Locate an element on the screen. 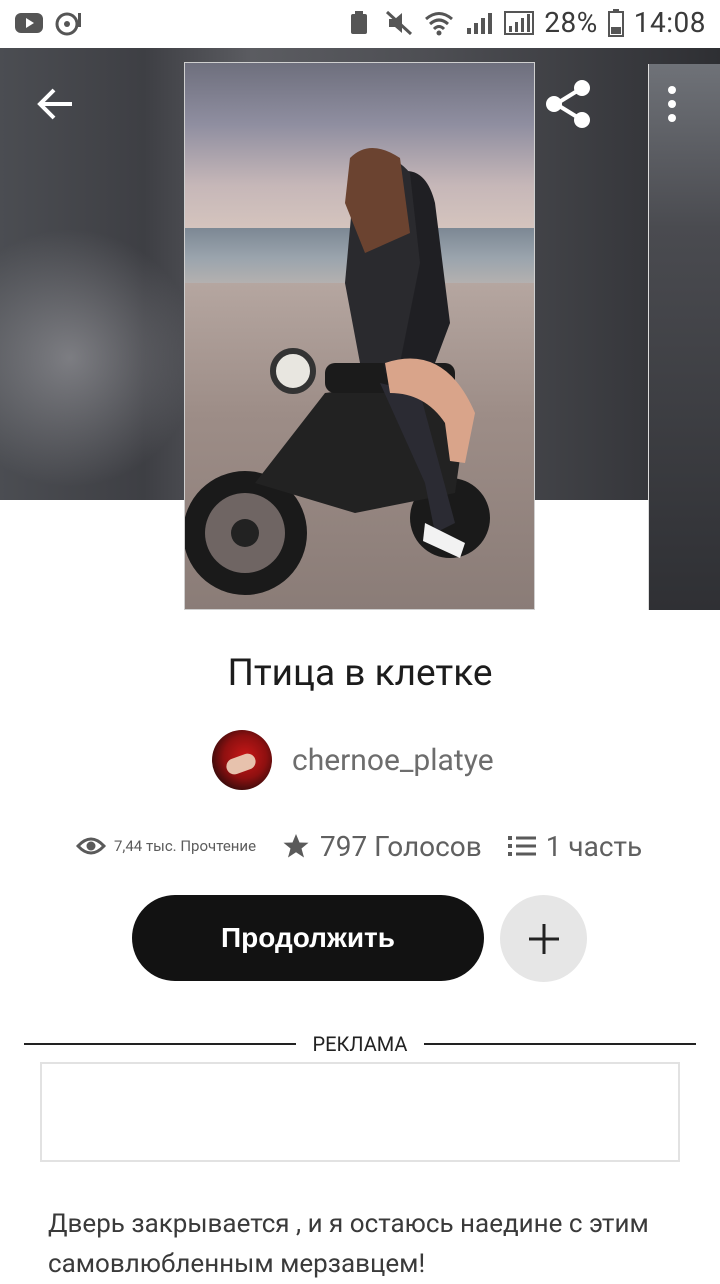  parts-stat: 1 часть is located at coordinates (575, 846).